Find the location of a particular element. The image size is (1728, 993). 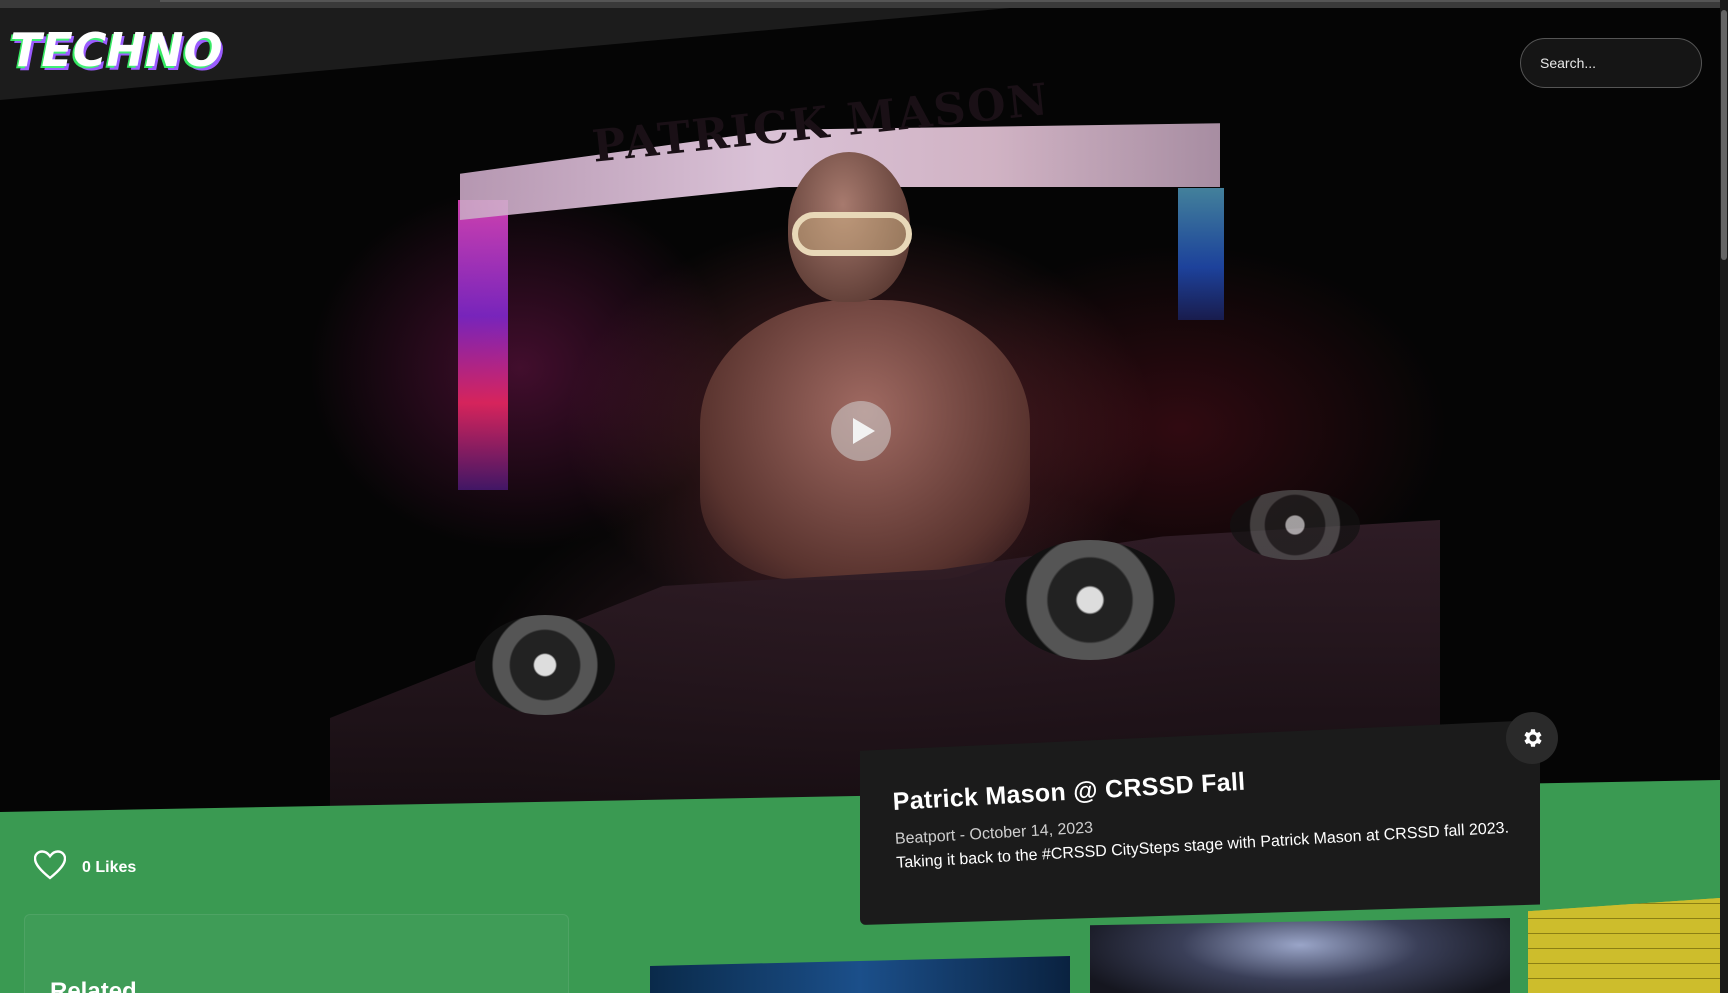

likes-control: 0 Likes is located at coordinates (85, 867).